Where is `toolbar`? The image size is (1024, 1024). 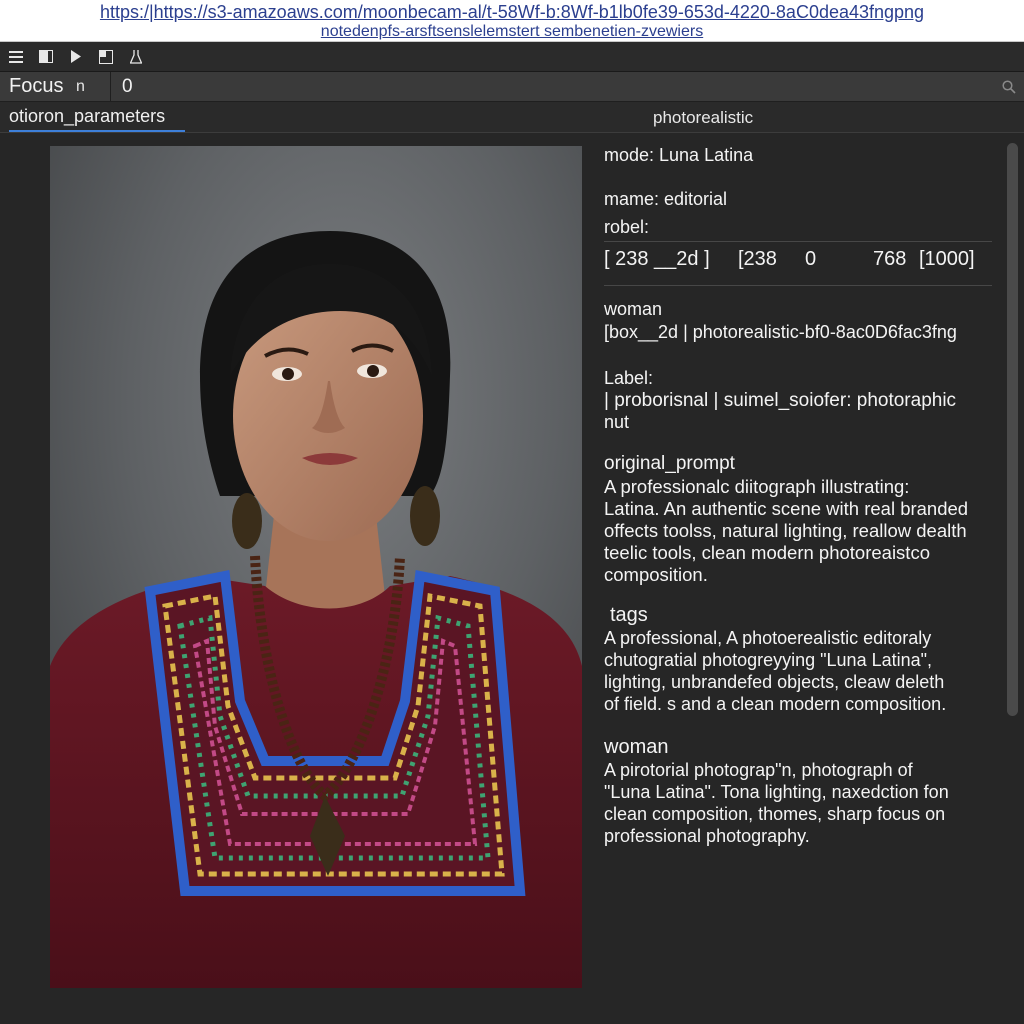
toolbar is located at coordinates (512, 57).